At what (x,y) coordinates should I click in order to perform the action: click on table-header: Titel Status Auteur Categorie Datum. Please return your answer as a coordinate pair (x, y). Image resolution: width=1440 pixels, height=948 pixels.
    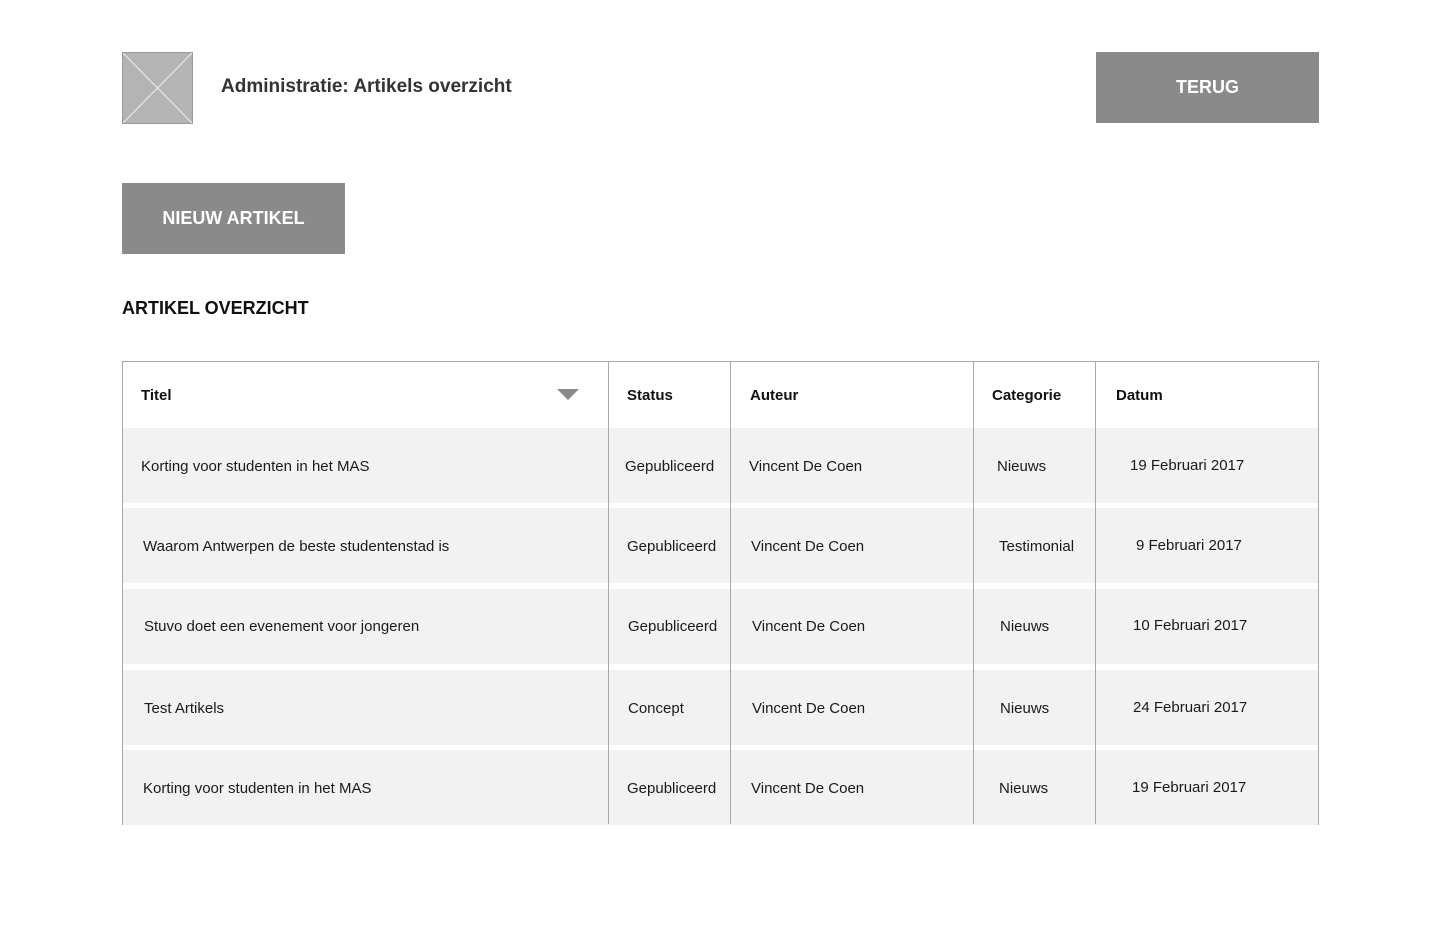
    Looking at the image, I should click on (720, 395).